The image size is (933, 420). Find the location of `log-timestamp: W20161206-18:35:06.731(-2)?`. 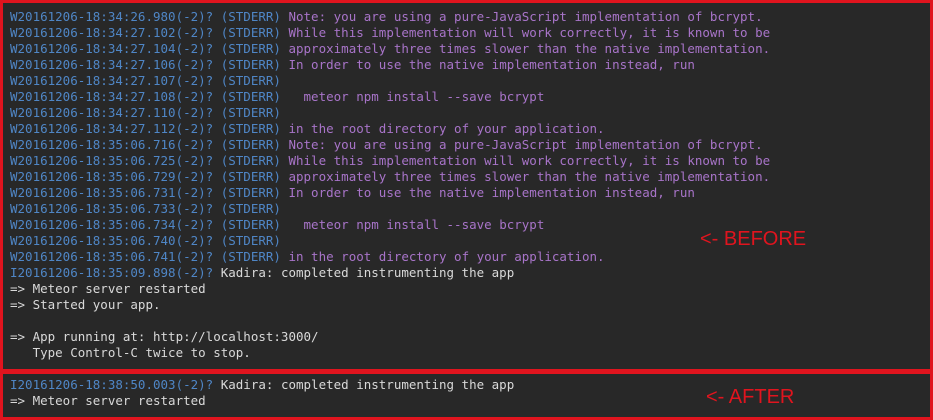

log-timestamp: W20161206-18:35:06.731(-2)? is located at coordinates (112, 192).